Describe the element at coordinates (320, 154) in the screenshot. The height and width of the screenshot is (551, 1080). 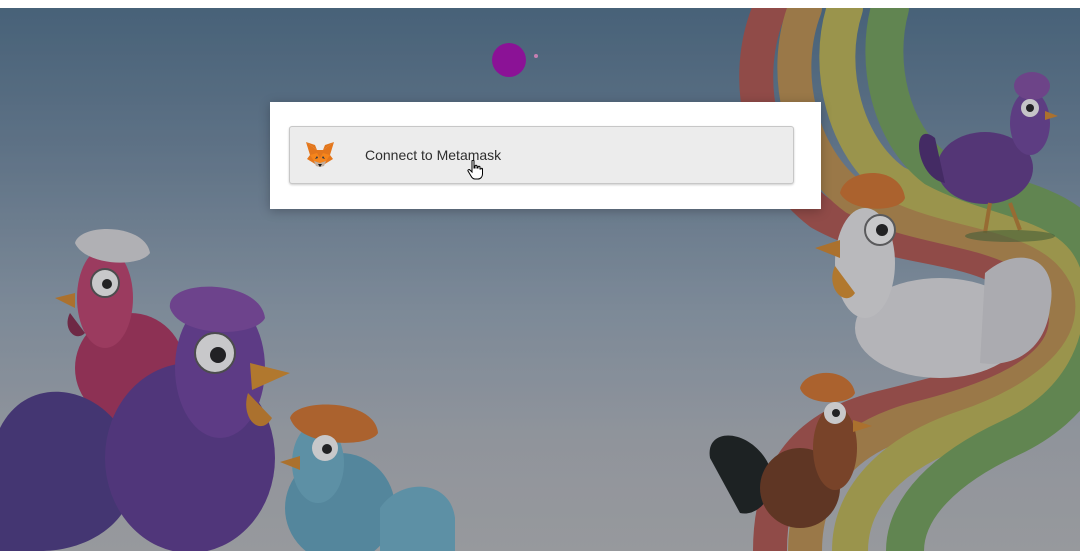
I see `metamask-fox-icon` at that location.